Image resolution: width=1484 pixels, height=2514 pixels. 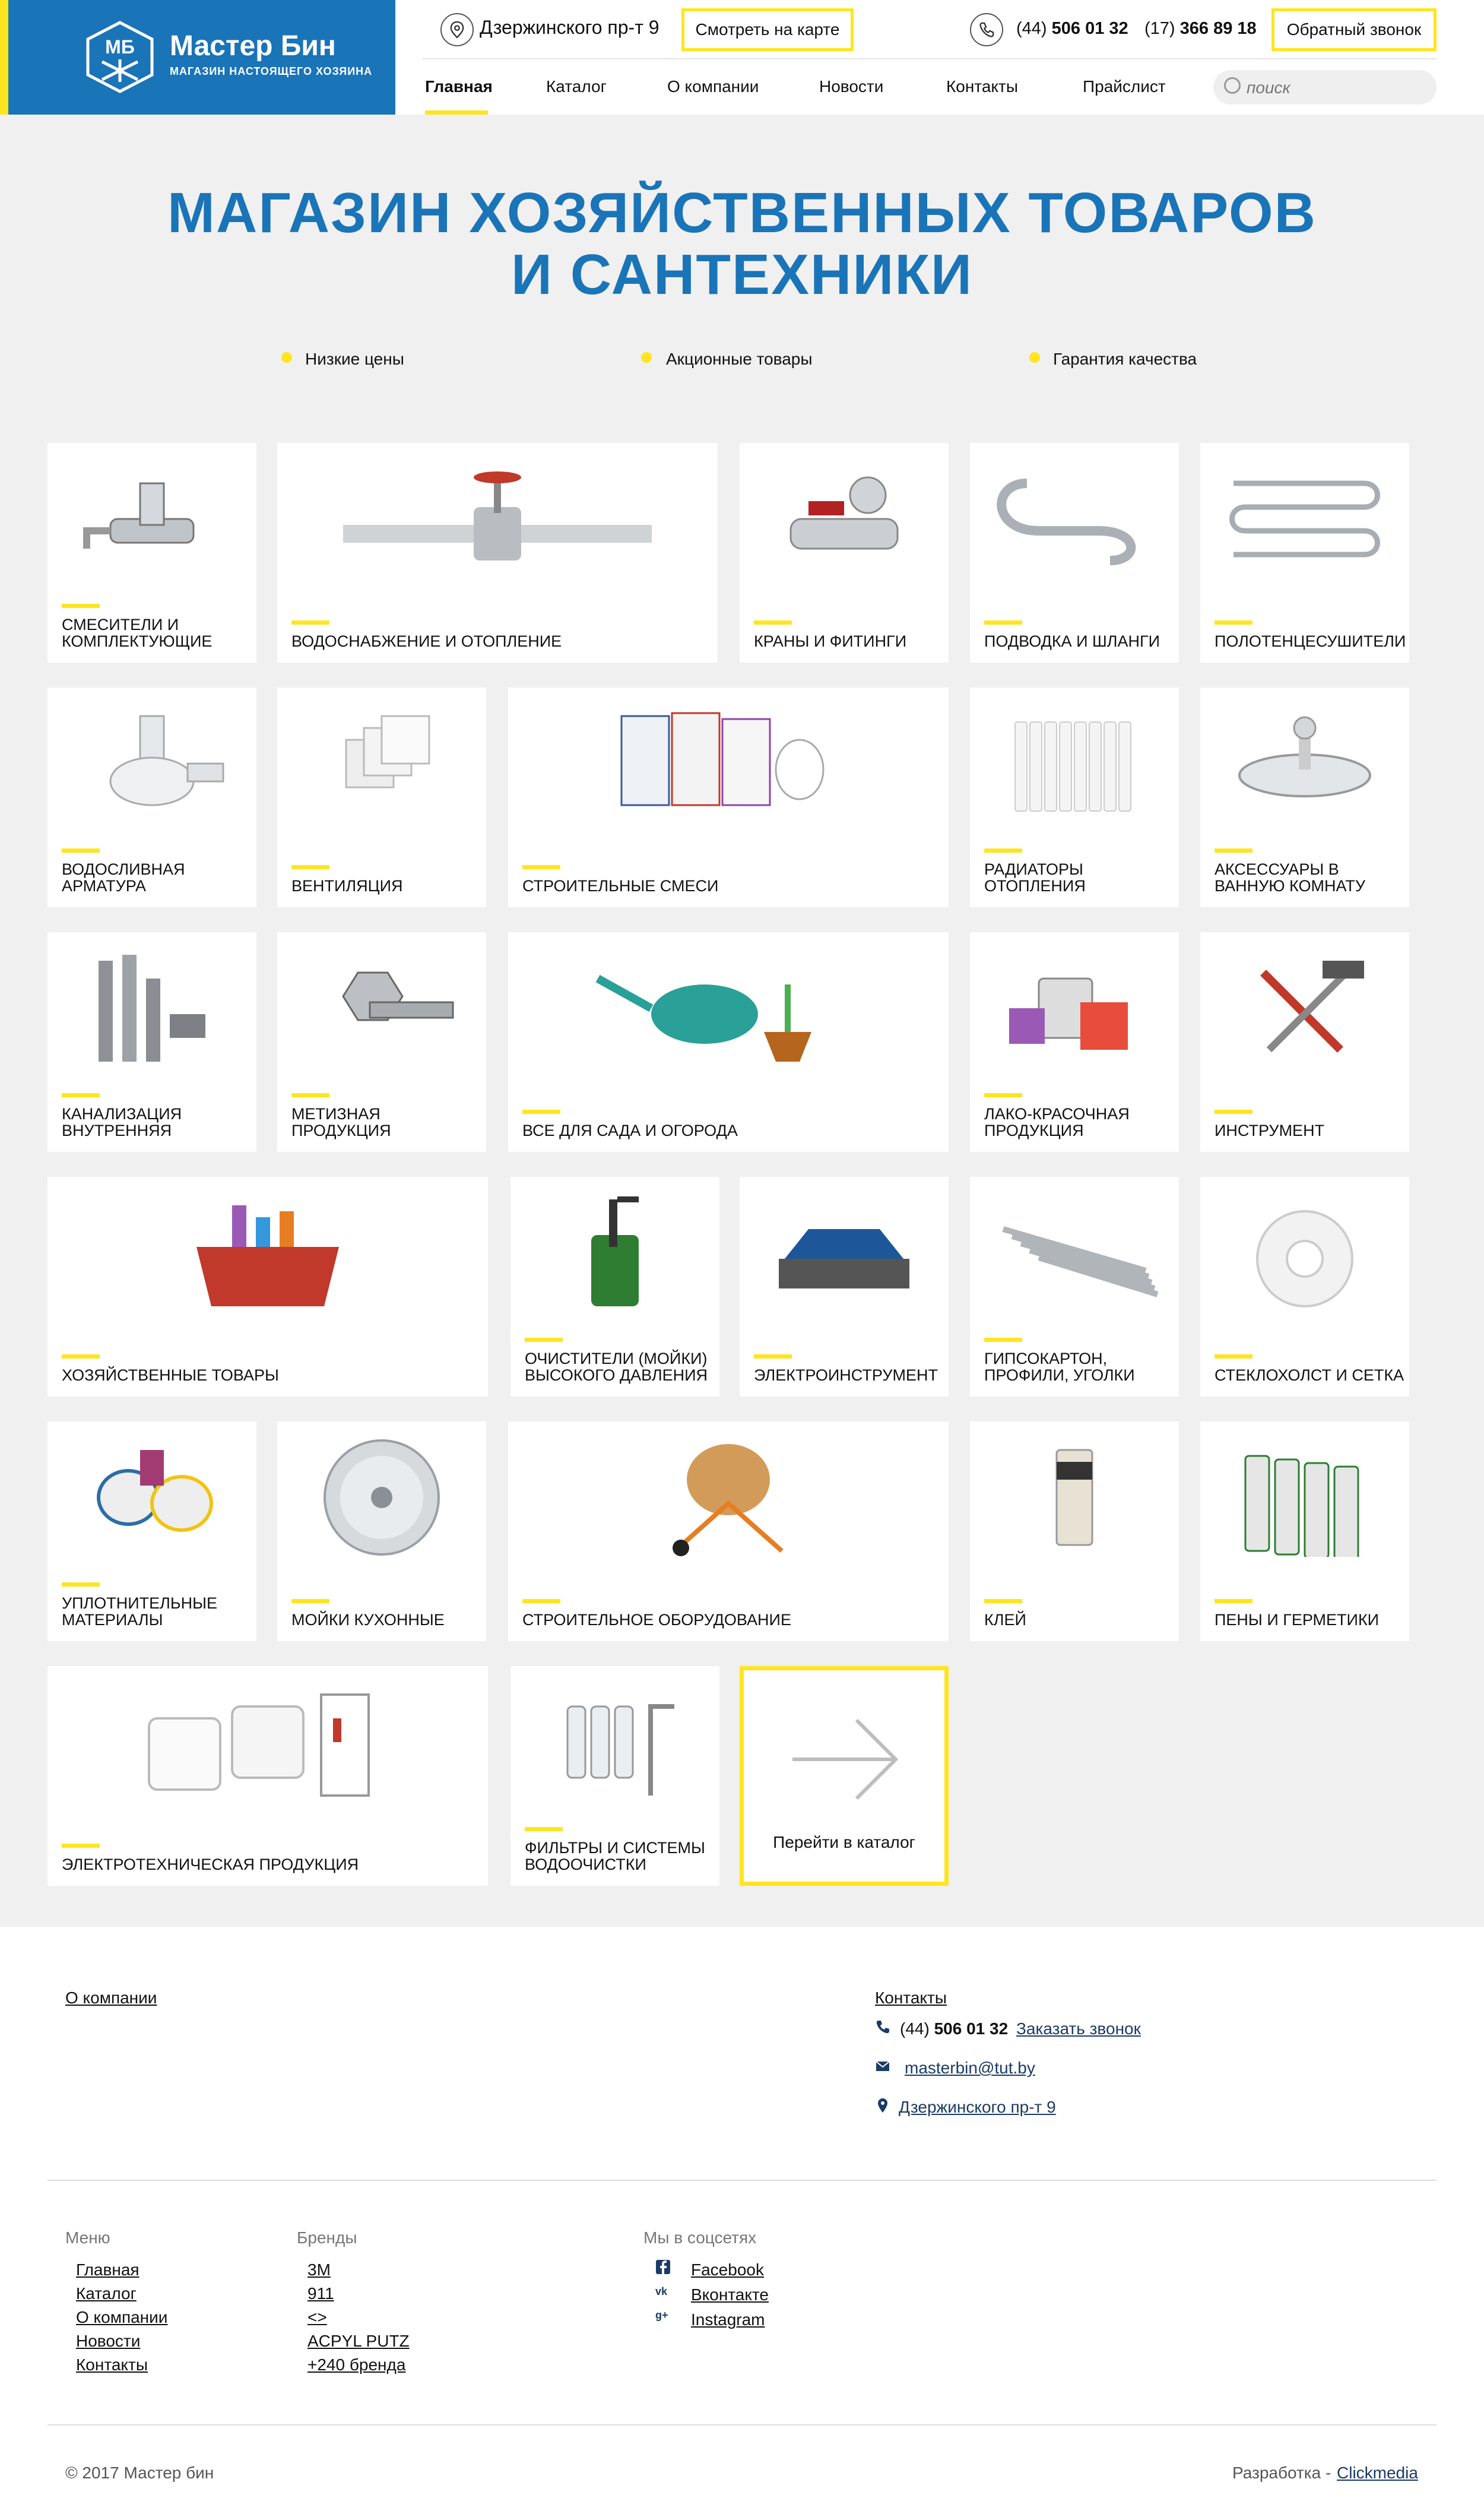 What do you see at coordinates (319, 2269) in the screenshot?
I see `footer-brand-link: 3M` at bounding box center [319, 2269].